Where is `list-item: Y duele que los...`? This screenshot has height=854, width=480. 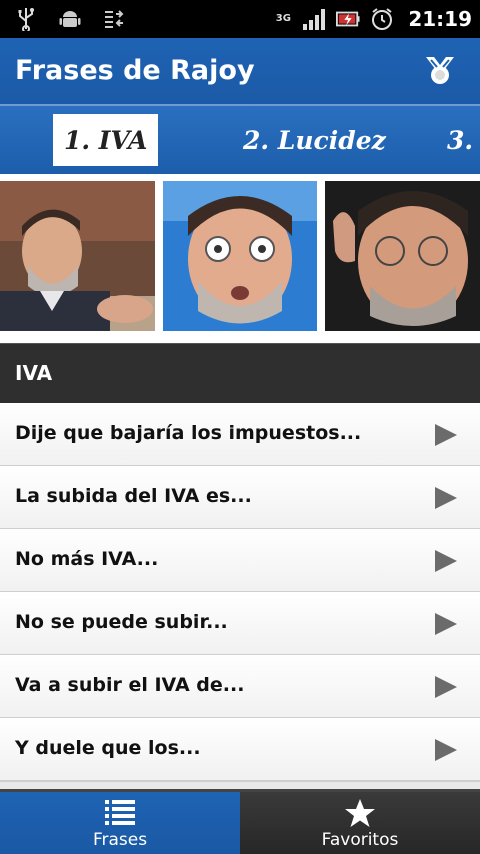
list-item: Y duele que los... is located at coordinates (240, 749).